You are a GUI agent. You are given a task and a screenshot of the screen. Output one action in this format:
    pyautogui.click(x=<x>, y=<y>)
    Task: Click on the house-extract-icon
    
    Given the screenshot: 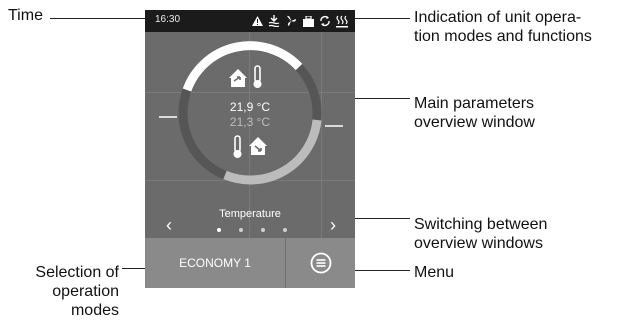 What is the action you would take?
    pyautogui.click(x=258, y=146)
    